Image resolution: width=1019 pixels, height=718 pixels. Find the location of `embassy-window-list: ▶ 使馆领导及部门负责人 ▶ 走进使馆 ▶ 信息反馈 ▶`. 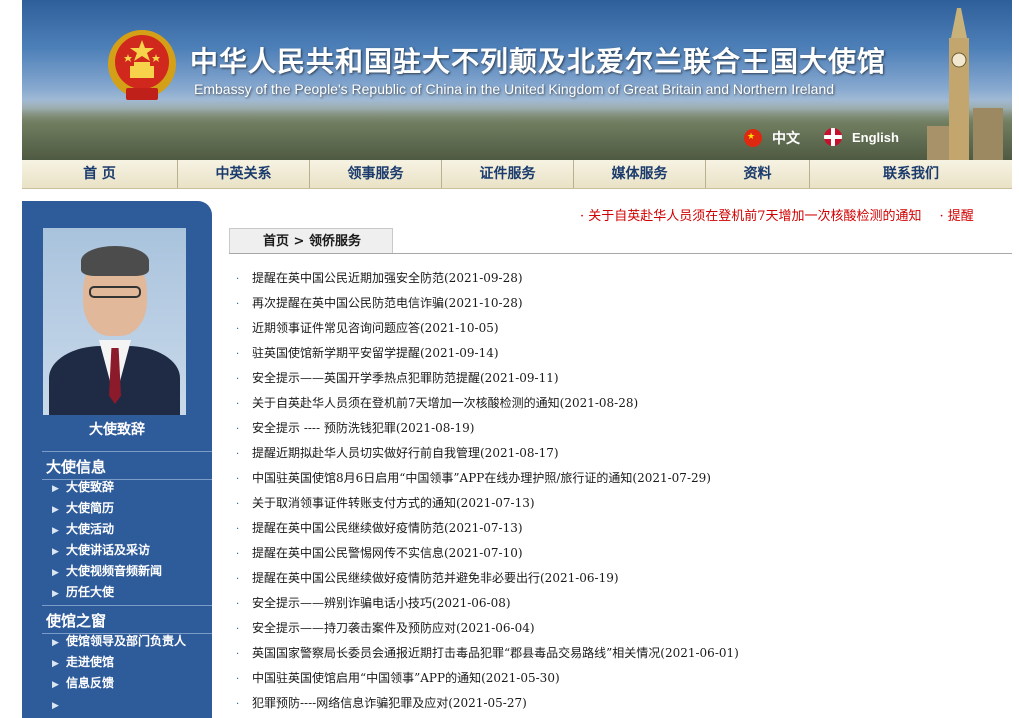

embassy-window-list: ▶ 使馆领导及部门负责人 ▶ 走进使馆 ▶ 信息反馈 ▶ is located at coordinates (119, 673).